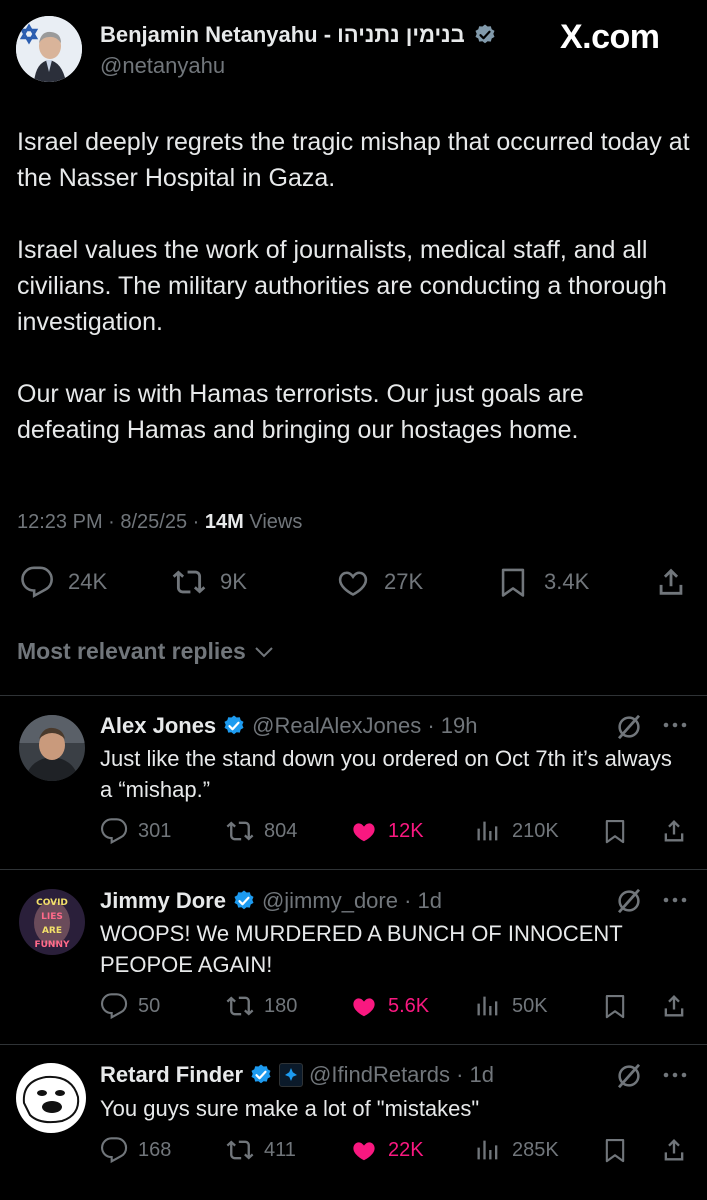 The height and width of the screenshot is (1200, 707). What do you see at coordinates (379, 582) in the screenshot?
I see `like-action: 27K` at bounding box center [379, 582].